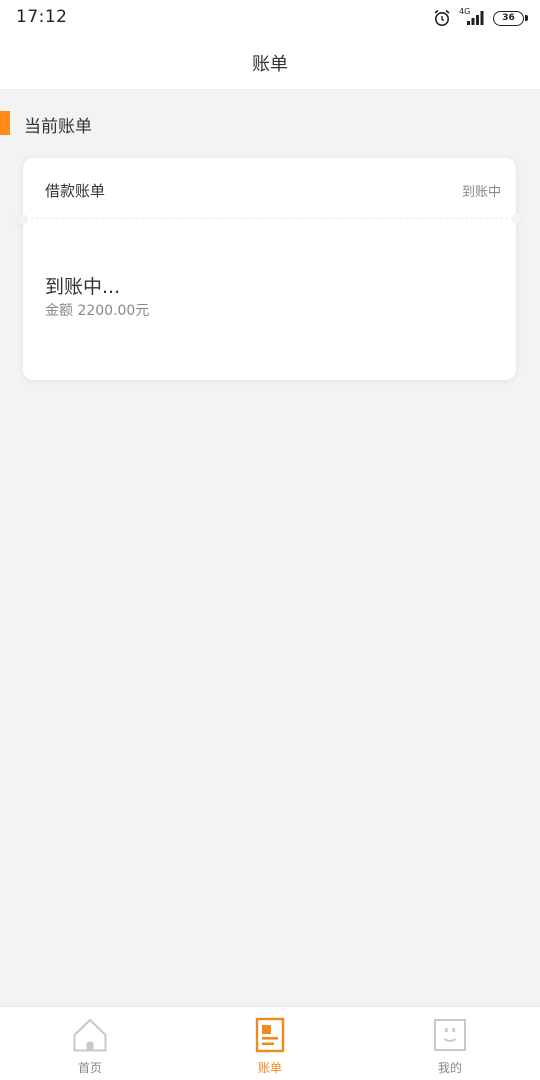  What do you see at coordinates (475, 18) in the screenshot?
I see `signal-icon` at bounding box center [475, 18].